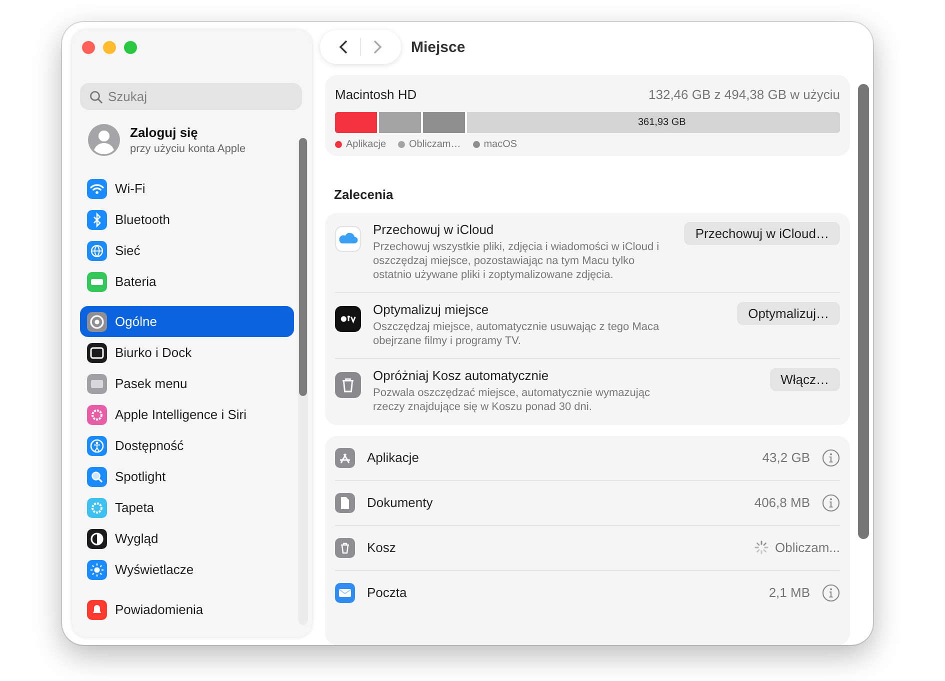 The image size is (945, 681). Describe the element at coordinates (387, 592) in the screenshot. I see `category-label: Poczta` at that location.